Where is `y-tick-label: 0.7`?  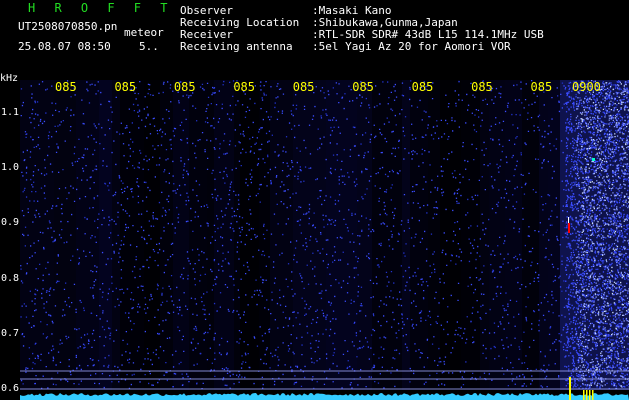
y-tick-label: 0.7 is located at coordinates (10, 333).